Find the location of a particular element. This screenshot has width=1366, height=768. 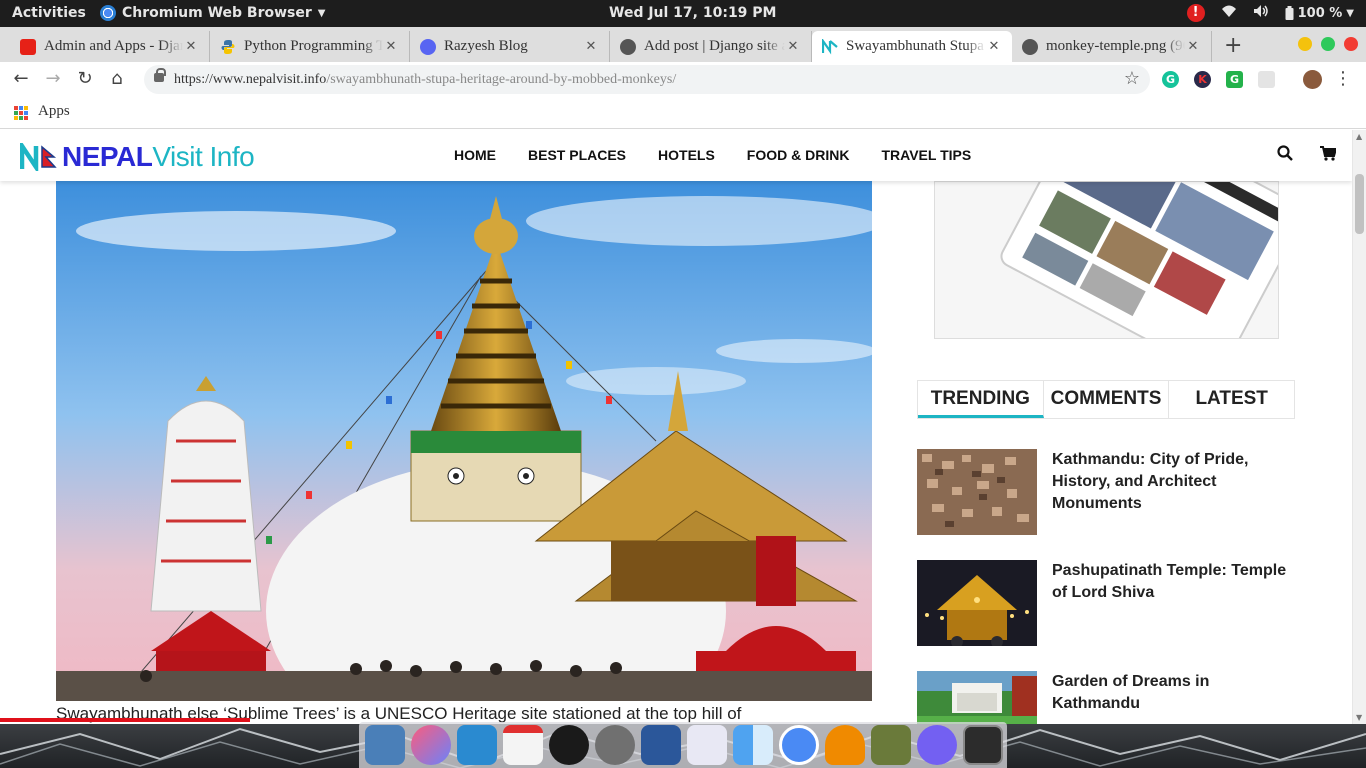

page-scrollbar: ▲ ▼ is located at coordinates (1359, 427).